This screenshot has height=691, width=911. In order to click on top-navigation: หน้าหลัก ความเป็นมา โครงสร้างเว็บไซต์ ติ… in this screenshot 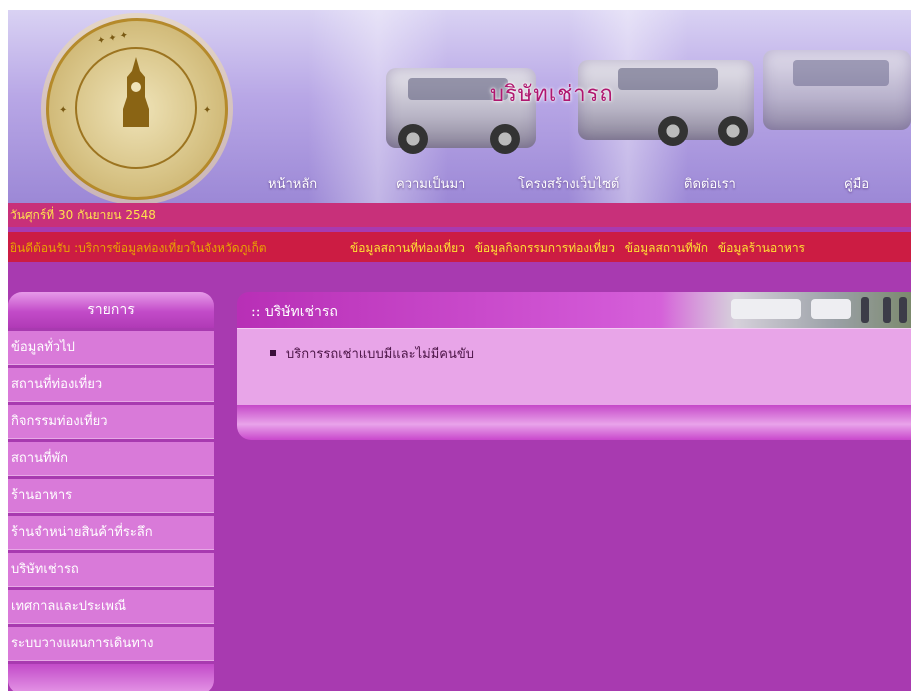, I will do `click(459, 185)`.